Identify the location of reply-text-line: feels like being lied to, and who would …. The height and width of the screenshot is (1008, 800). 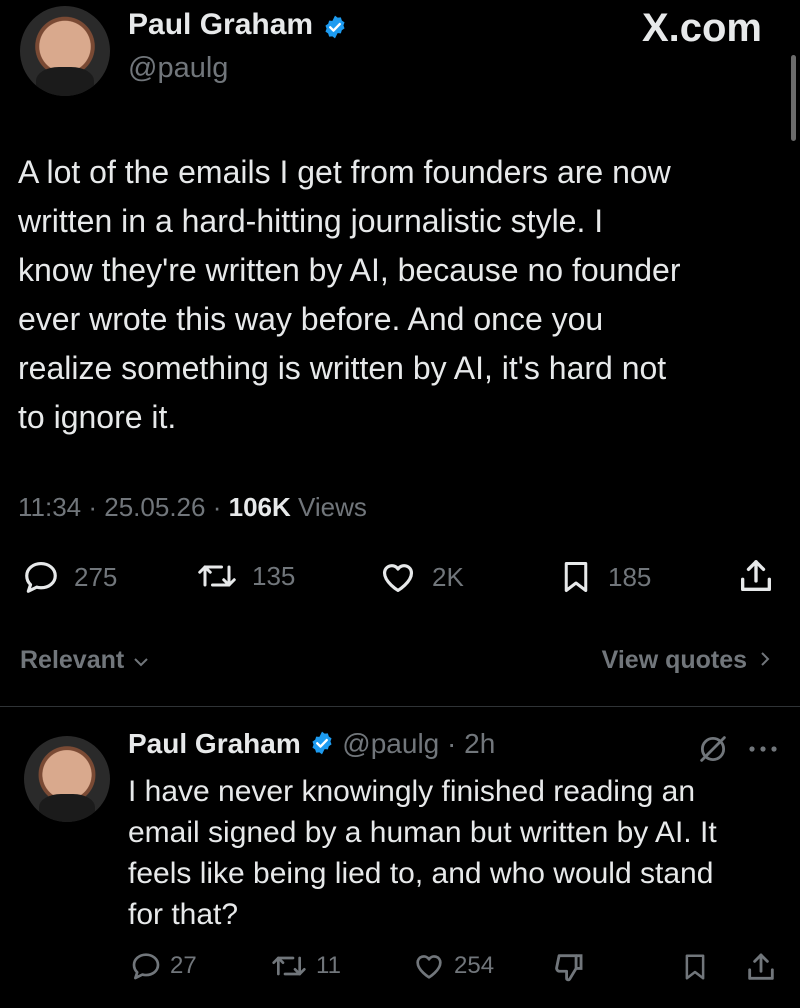
(421, 873).